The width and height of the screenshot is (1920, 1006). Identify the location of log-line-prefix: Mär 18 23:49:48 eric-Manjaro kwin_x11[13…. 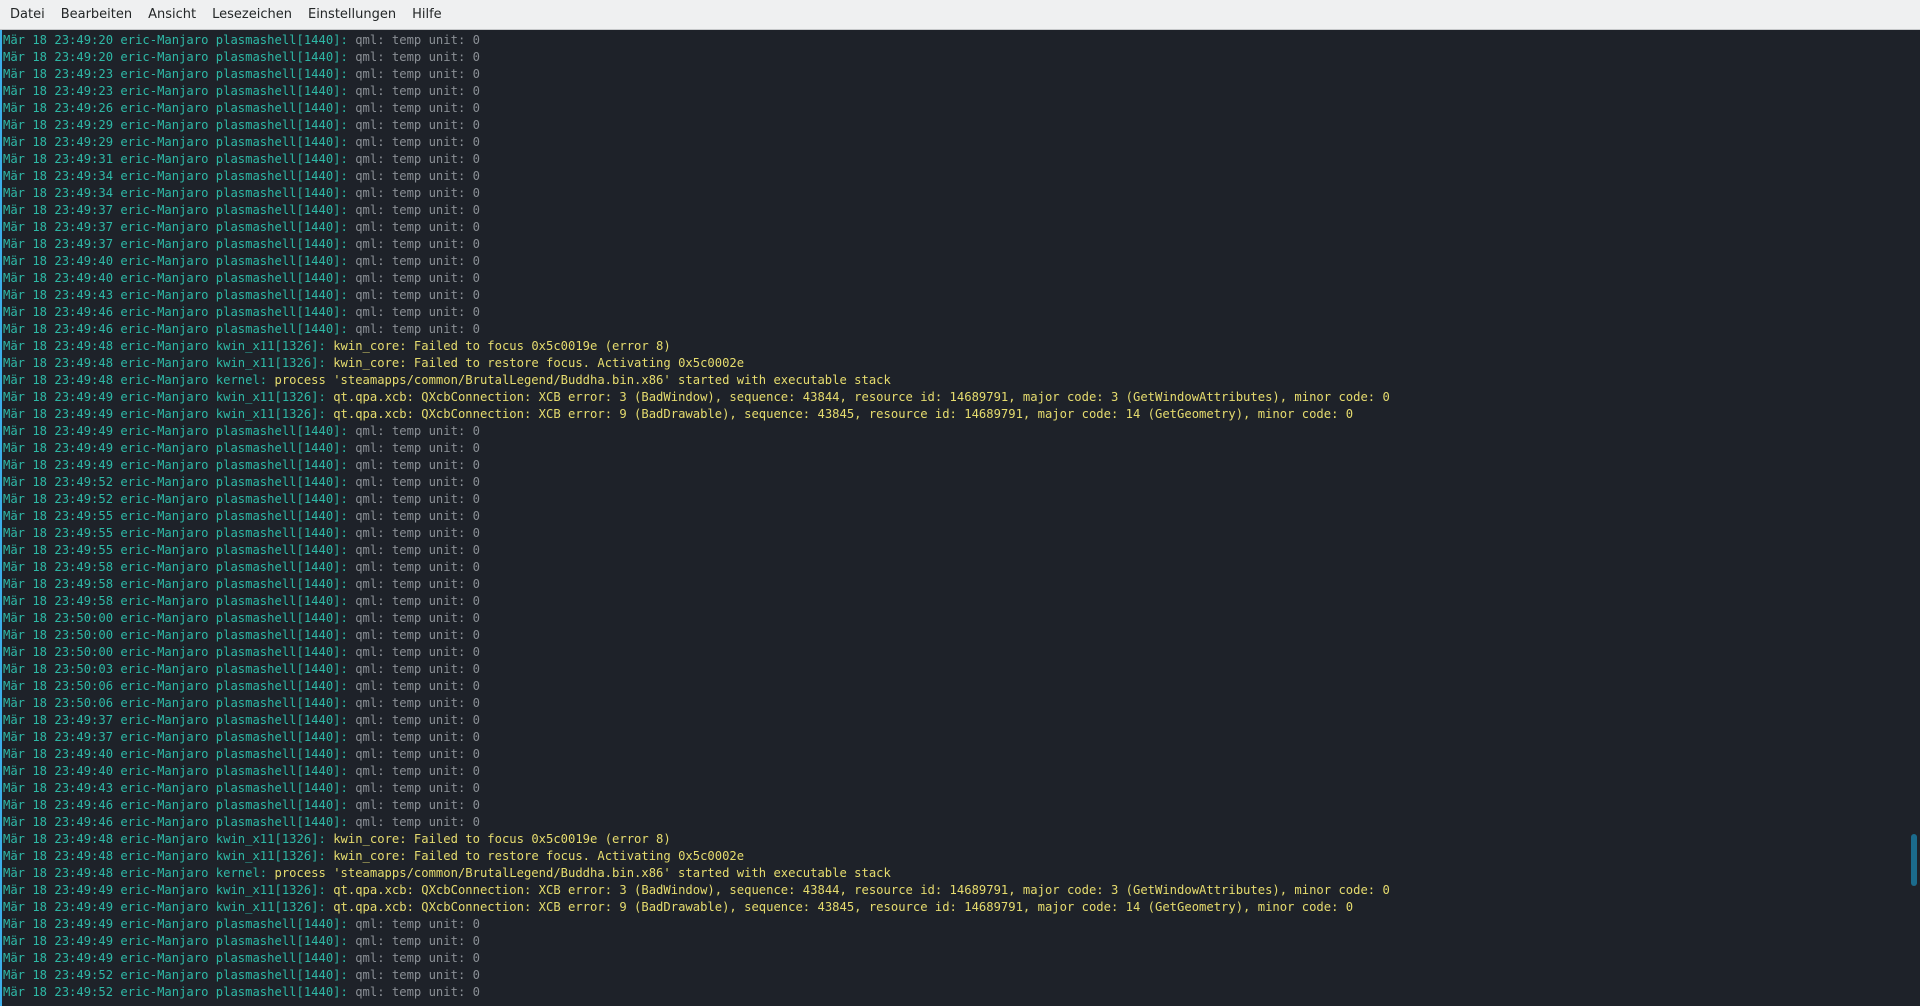
(164, 856).